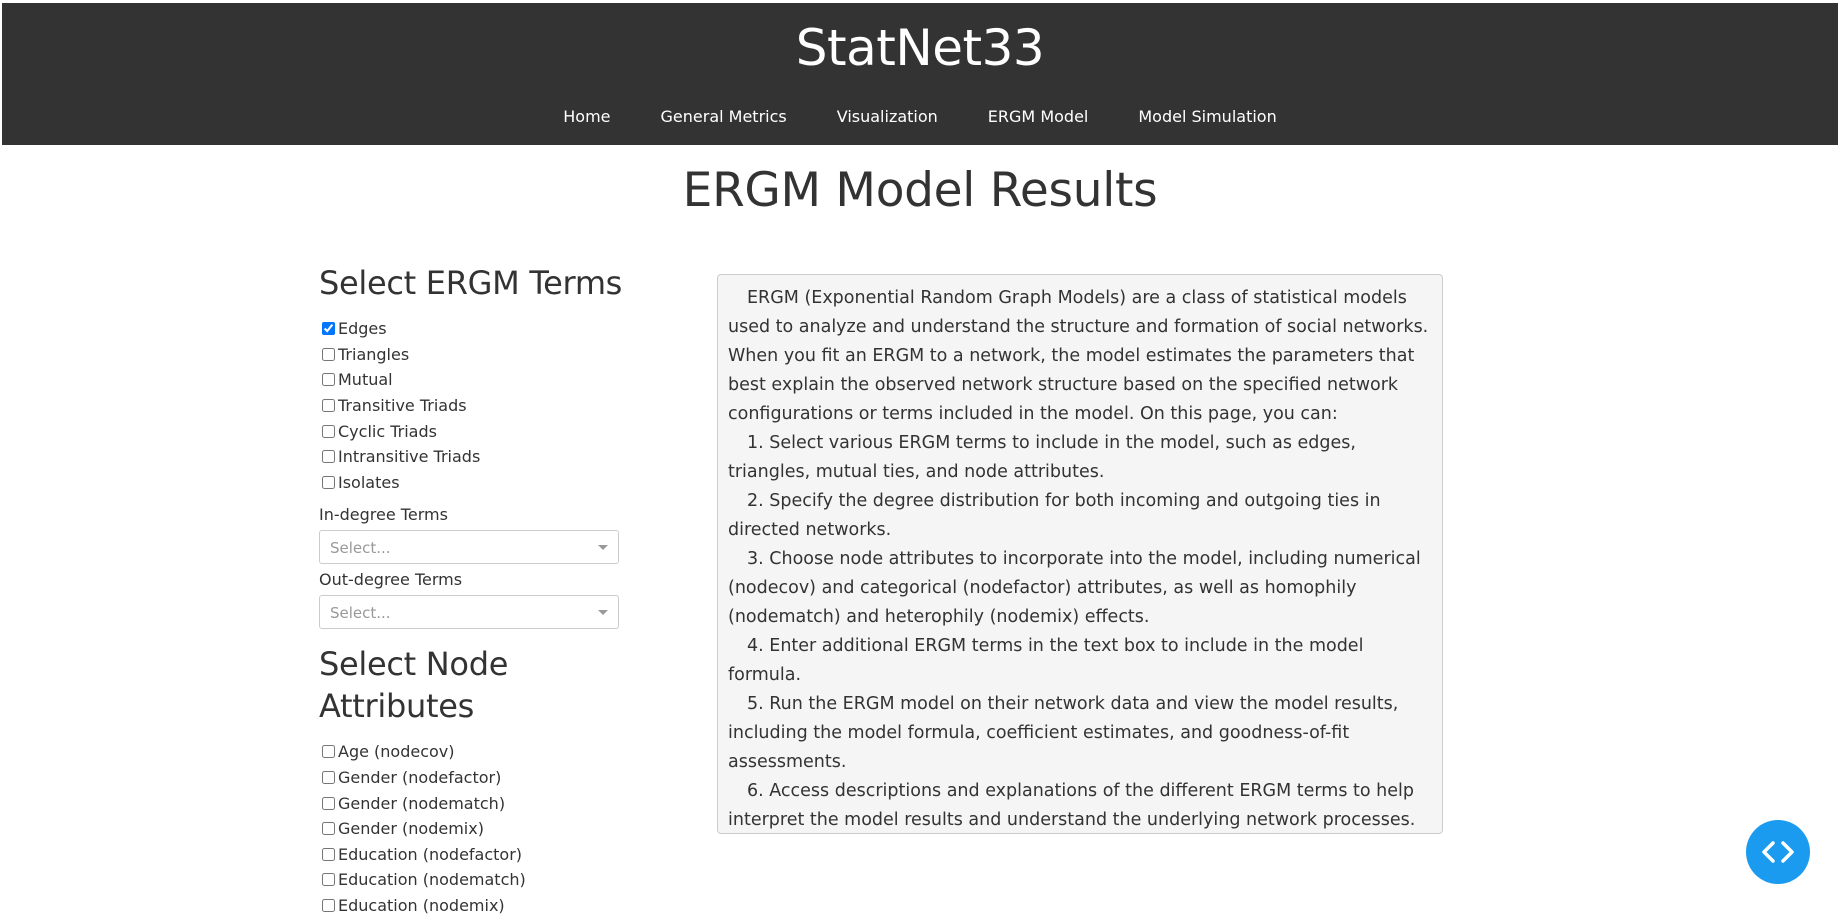 The width and height of the screenshot is (1840, 918). What do you see at coordinates (328, 906) in the screenshot?
I see `attr-education-nodemix-checkbox` at bounding box center [328, 906].